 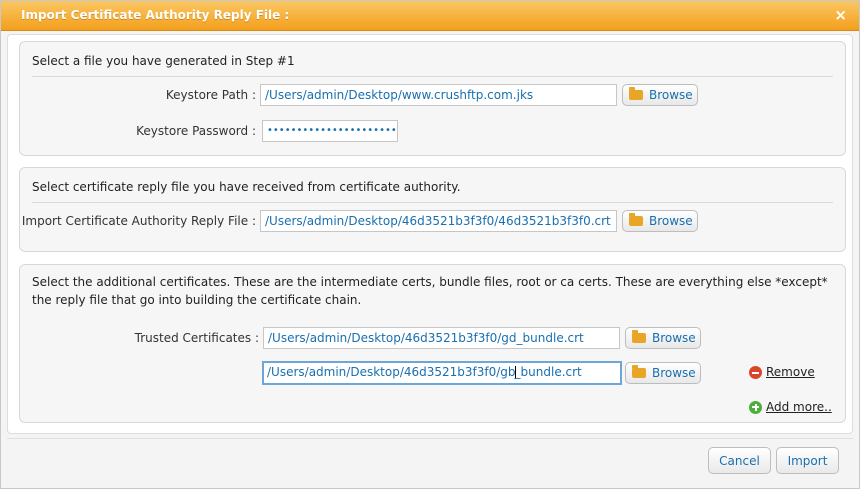 I want to click on add-more-button: Add more.., so click(x=790, y=407).